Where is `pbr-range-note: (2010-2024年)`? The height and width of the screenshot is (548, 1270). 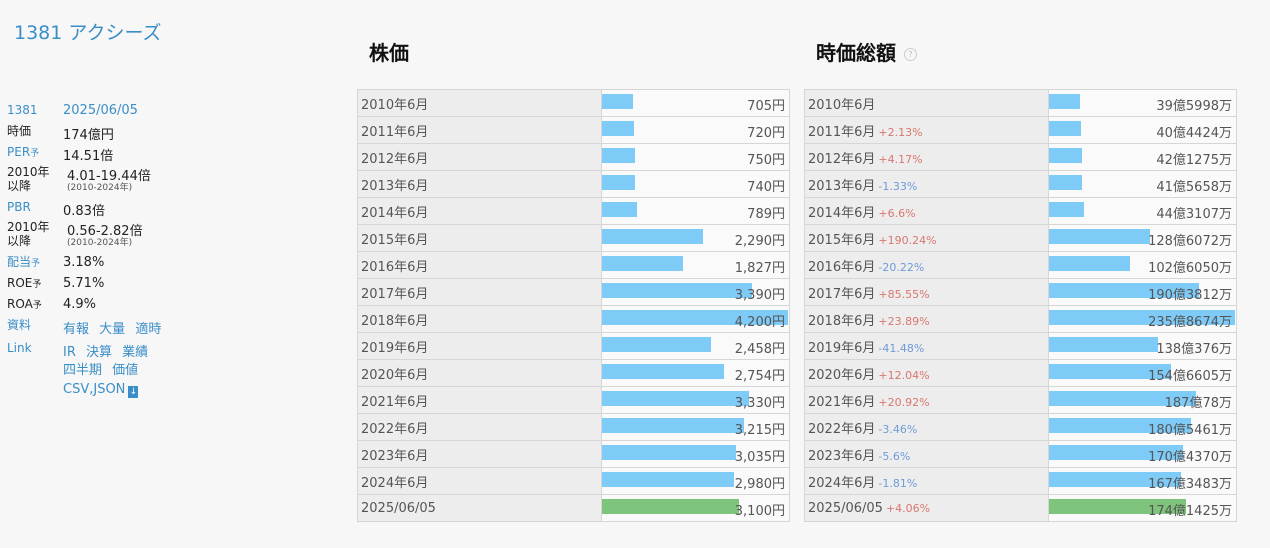 pbr-range-note: (2010-2024年) is located at coordinates (100, 243).